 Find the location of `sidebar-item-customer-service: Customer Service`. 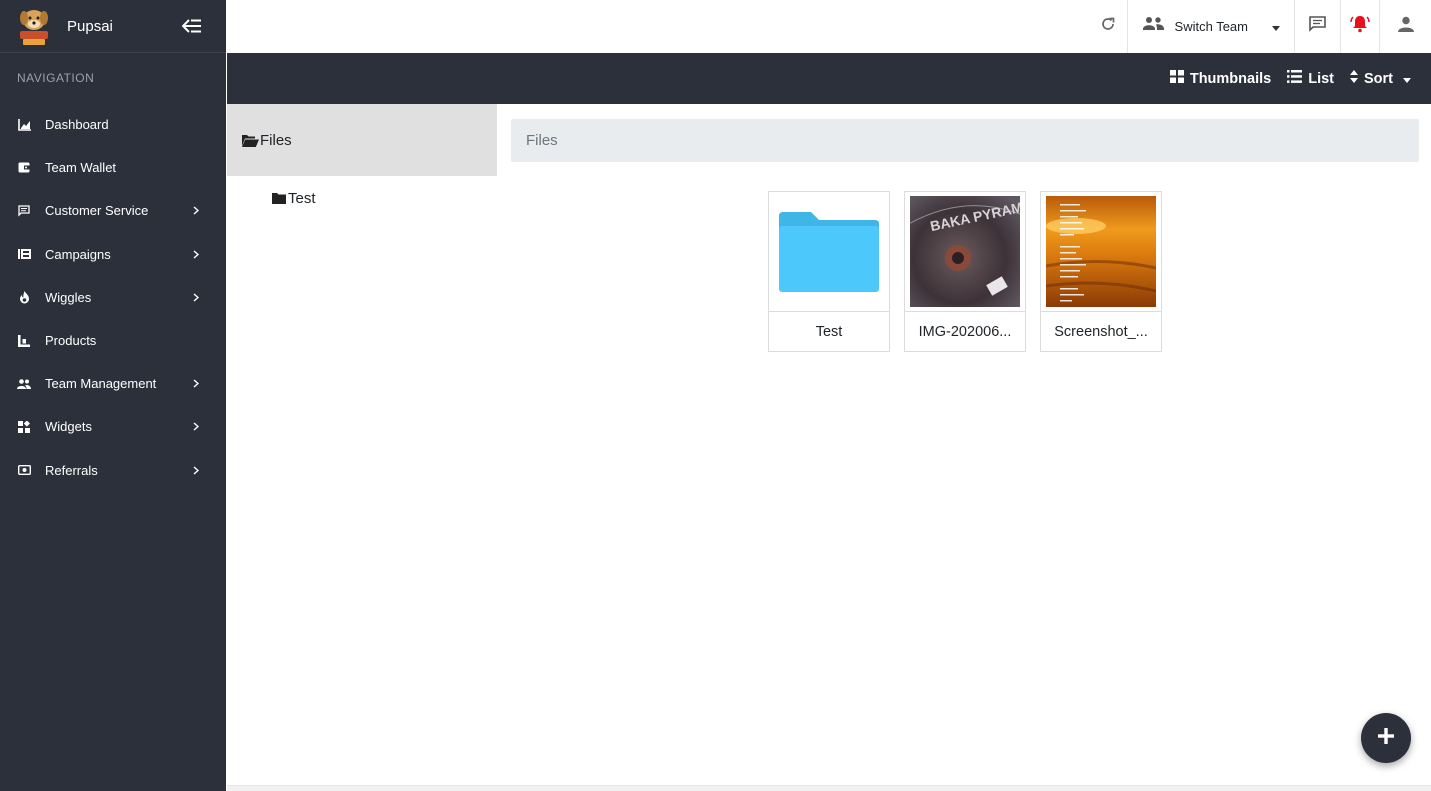

sidebar-item-customer-service: Customer Service is located at coordinates (113, 210).